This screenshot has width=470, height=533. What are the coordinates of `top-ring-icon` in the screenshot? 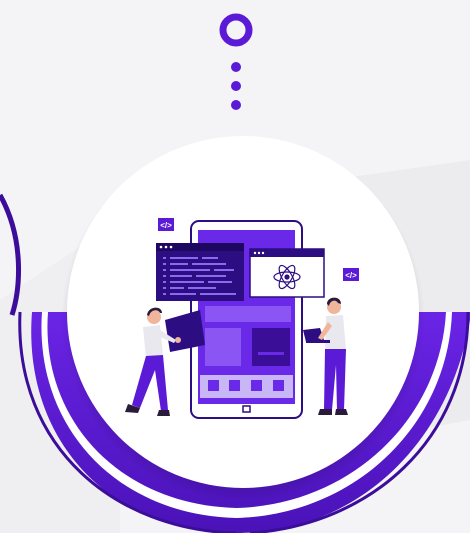 It's located at (236, 30).